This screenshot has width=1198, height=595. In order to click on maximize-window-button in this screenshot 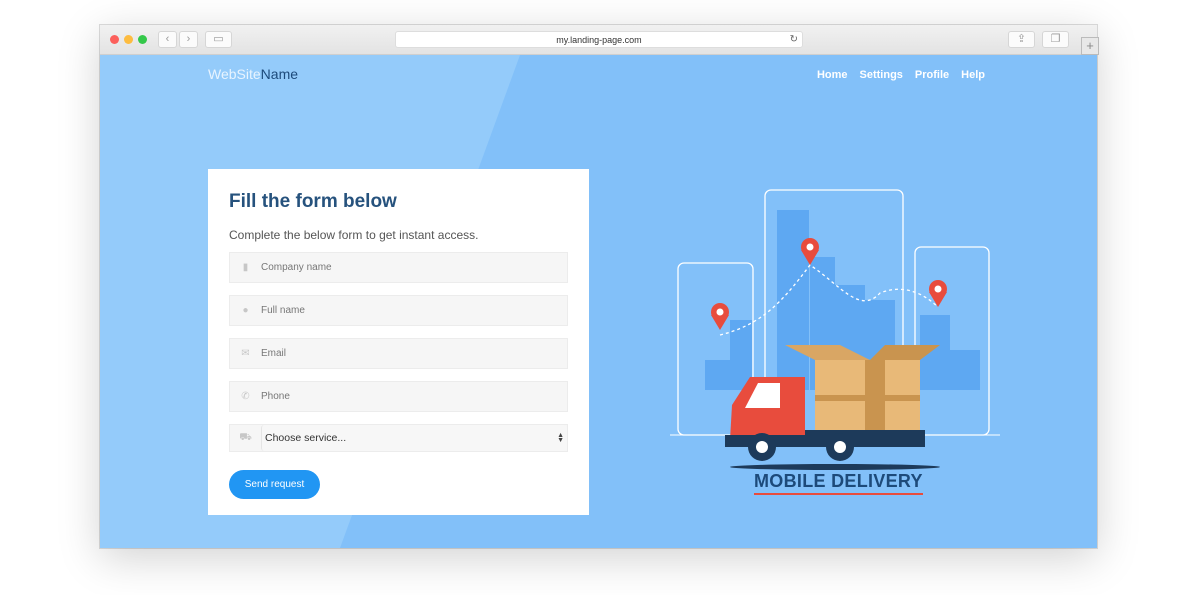, I will do `click(142, 39)`.